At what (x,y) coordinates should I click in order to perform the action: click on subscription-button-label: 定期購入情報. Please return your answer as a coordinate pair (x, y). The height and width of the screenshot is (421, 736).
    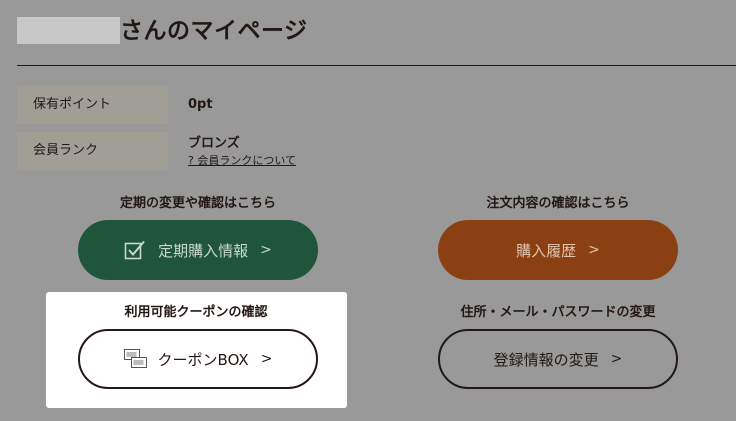
    Looking at the image, I should click on (203, 250).